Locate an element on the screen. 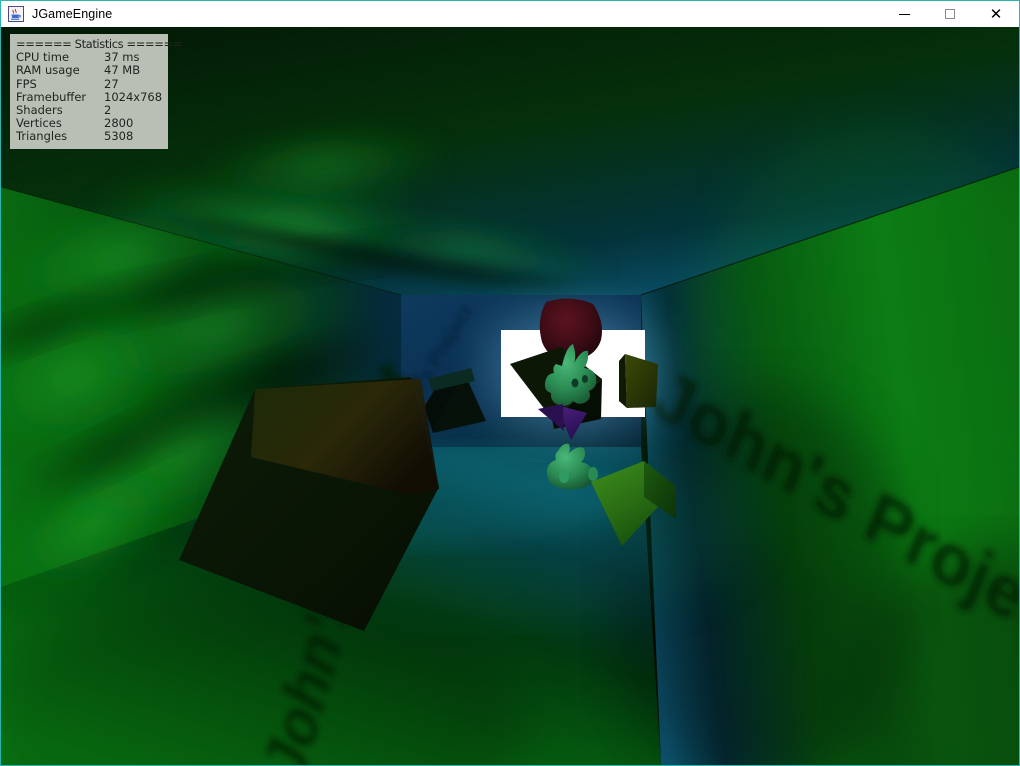  minimize-icon is located at coordinates (904, 14).